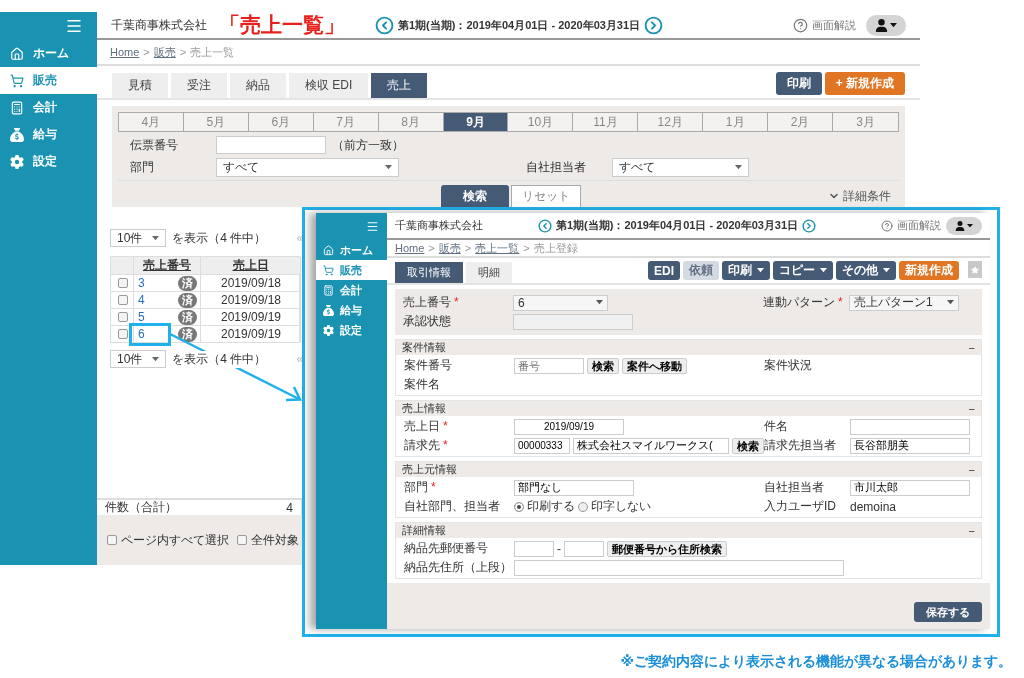 The height and width of the screenshot is (678, 1024). I want to click on sales-number-link: 4, so click(141, 300).